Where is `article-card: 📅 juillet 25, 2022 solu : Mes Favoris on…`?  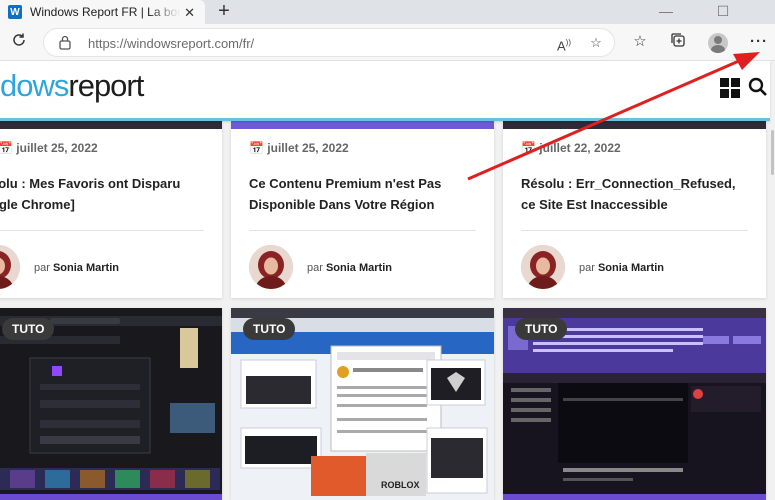
article-card: 📅 juillet 25, 2022 solu : Mes Favoris on… is located at coordinates (111, 209).